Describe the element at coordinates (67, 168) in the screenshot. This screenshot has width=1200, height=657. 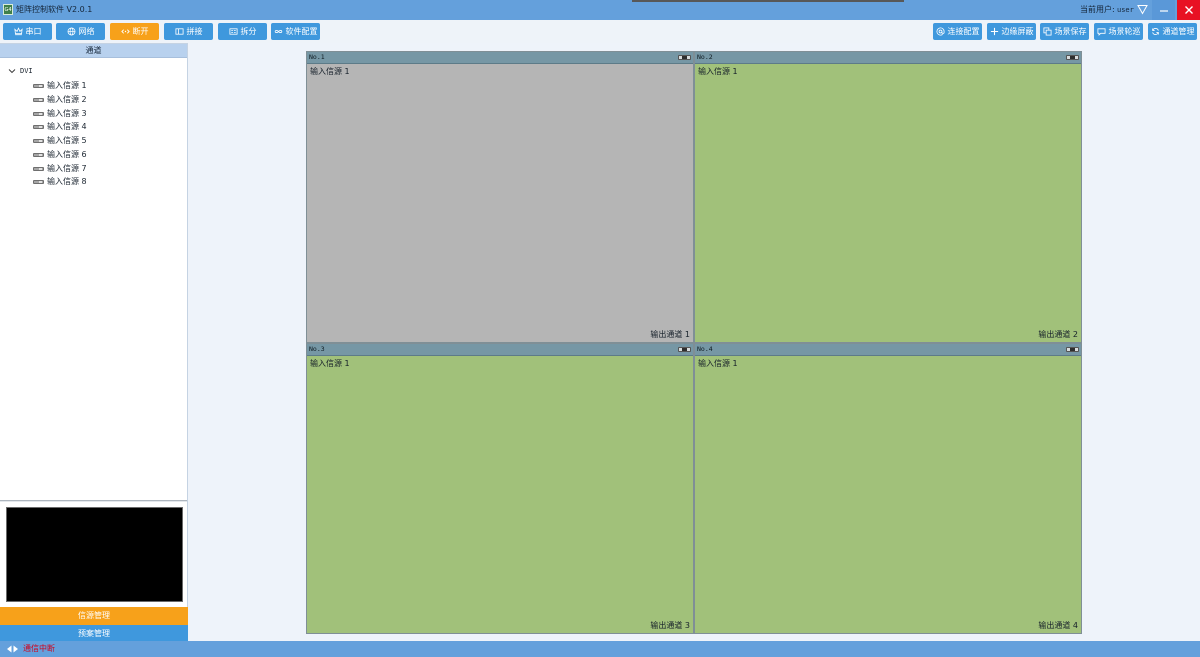
I see `tree-item-label: 输入信源 7` at that location.